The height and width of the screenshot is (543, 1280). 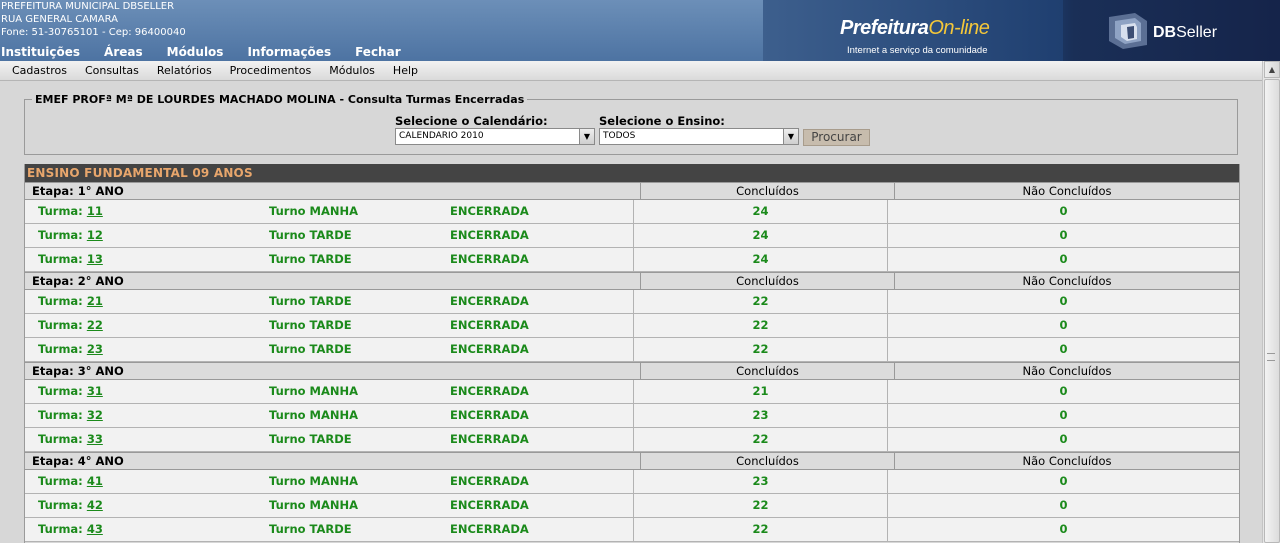 What do you see at coordinates (1185, 33) in the screenshot?
I see `dbseller-brand: DBSeller` at bounding box center [1185, 33].